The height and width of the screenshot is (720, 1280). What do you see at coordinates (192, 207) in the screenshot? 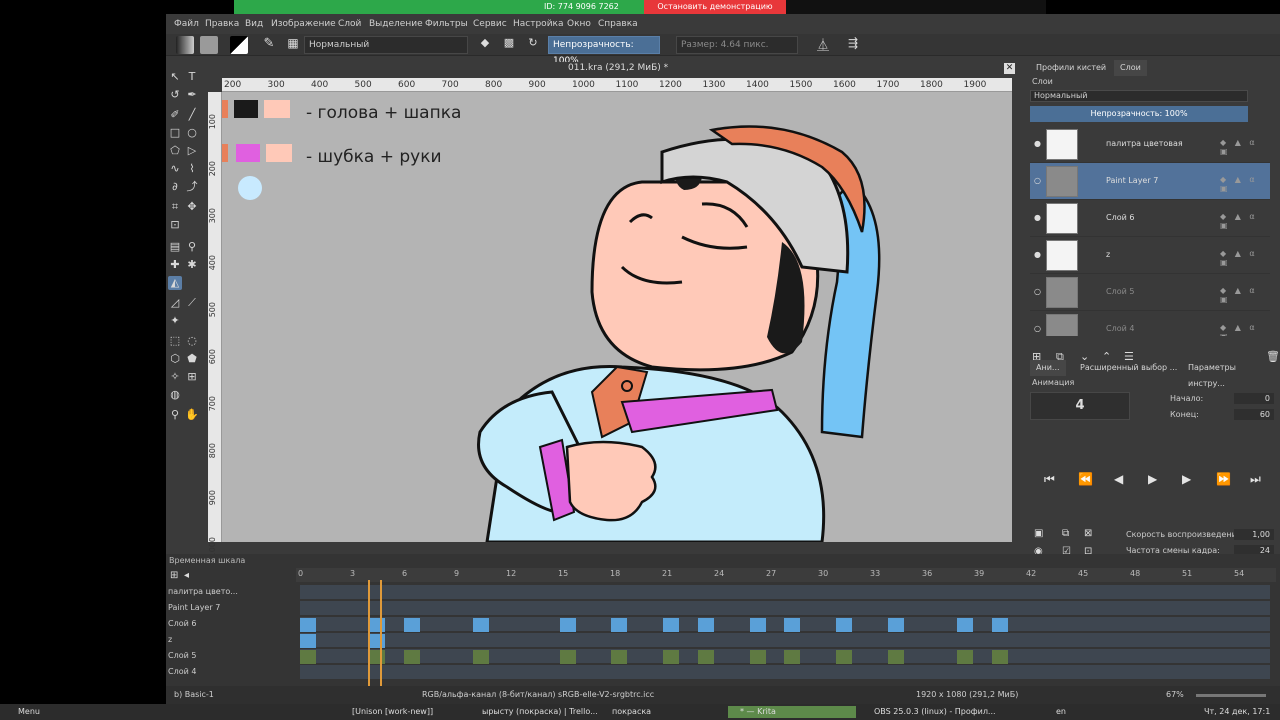
I see `move-tool-icon: ✥` at bounding box center [192, 207].